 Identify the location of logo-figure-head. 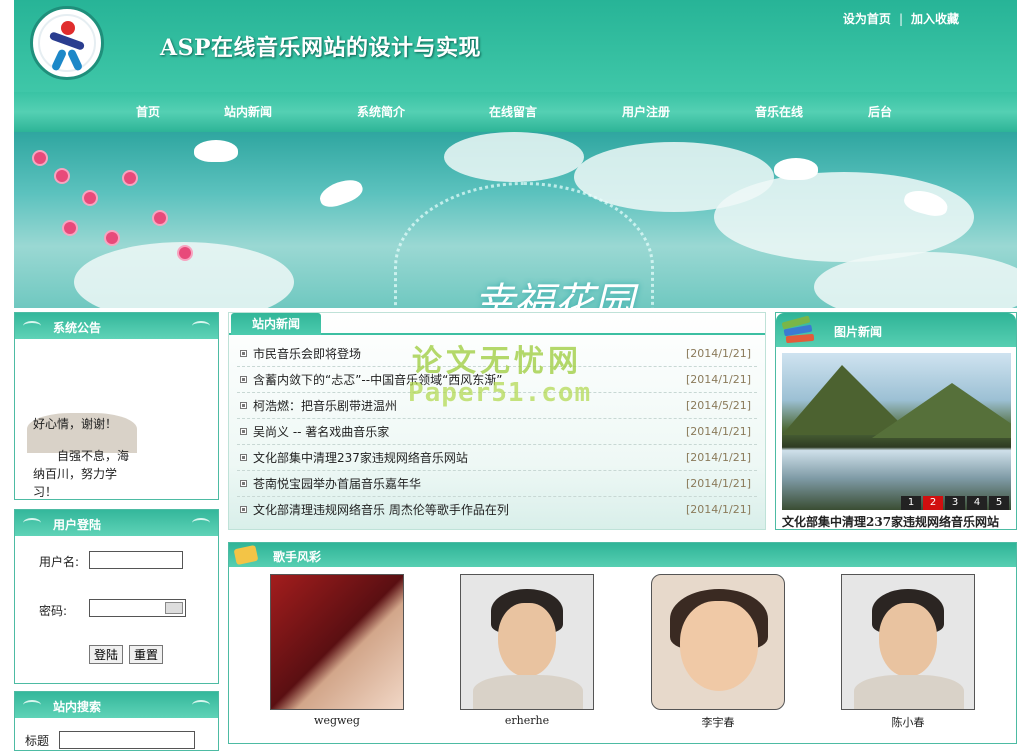
(68, 28).